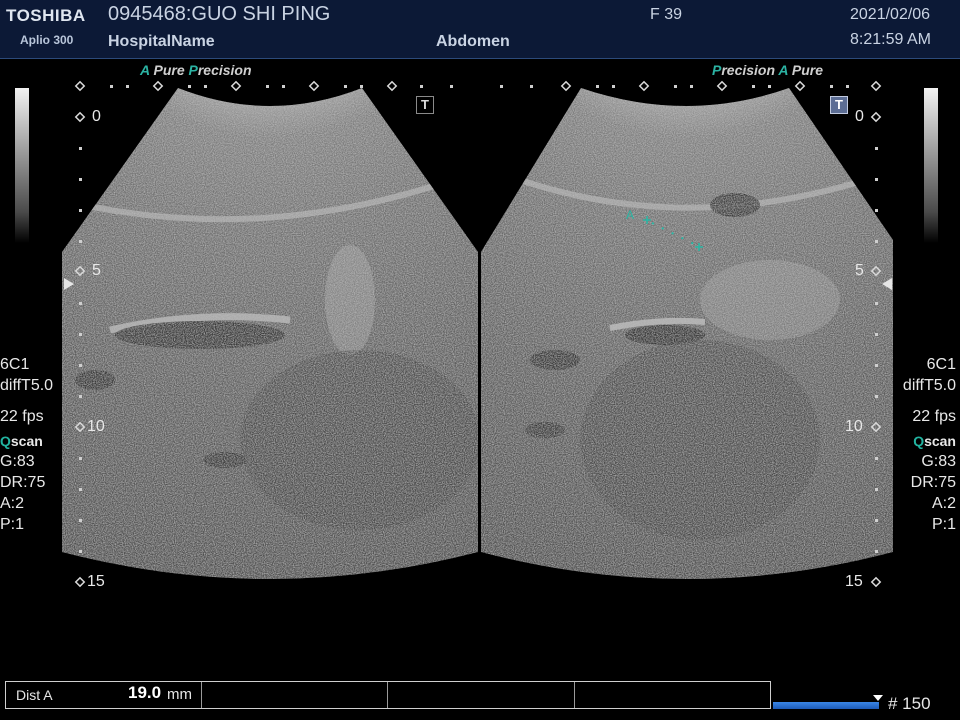 Image resolution: width=960 pixels, height=720 pixels. Describe the element at coordinates (22, 165) in the screenshot. I see `left-grayscale-bar` at that location.